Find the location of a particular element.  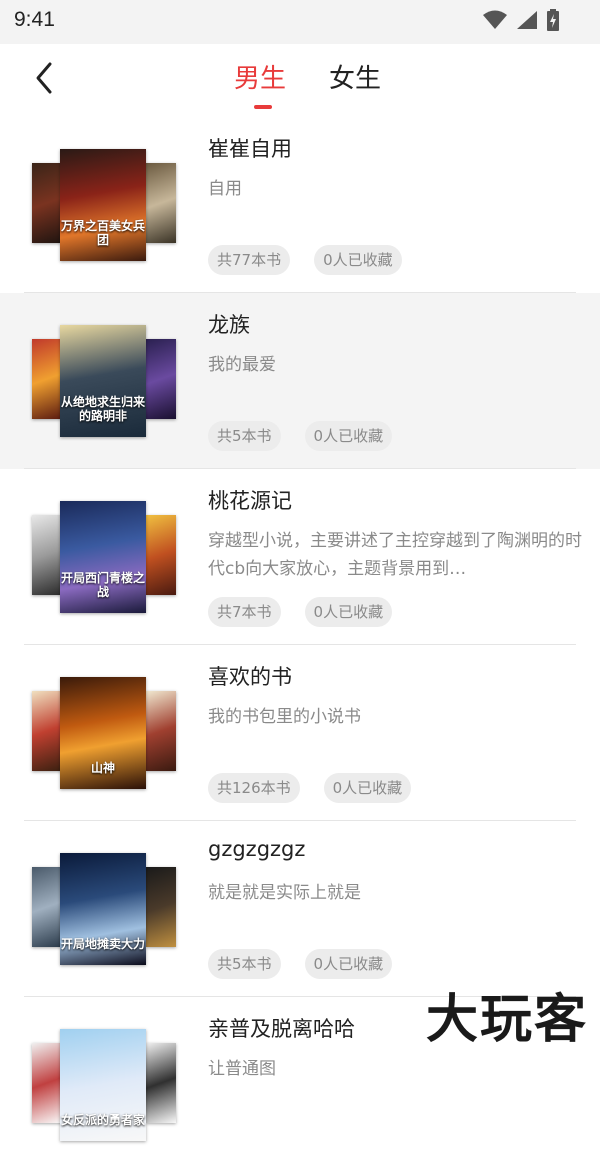

cover-caption: 开局地摊卖大力 is located at coordinates (102, 944).